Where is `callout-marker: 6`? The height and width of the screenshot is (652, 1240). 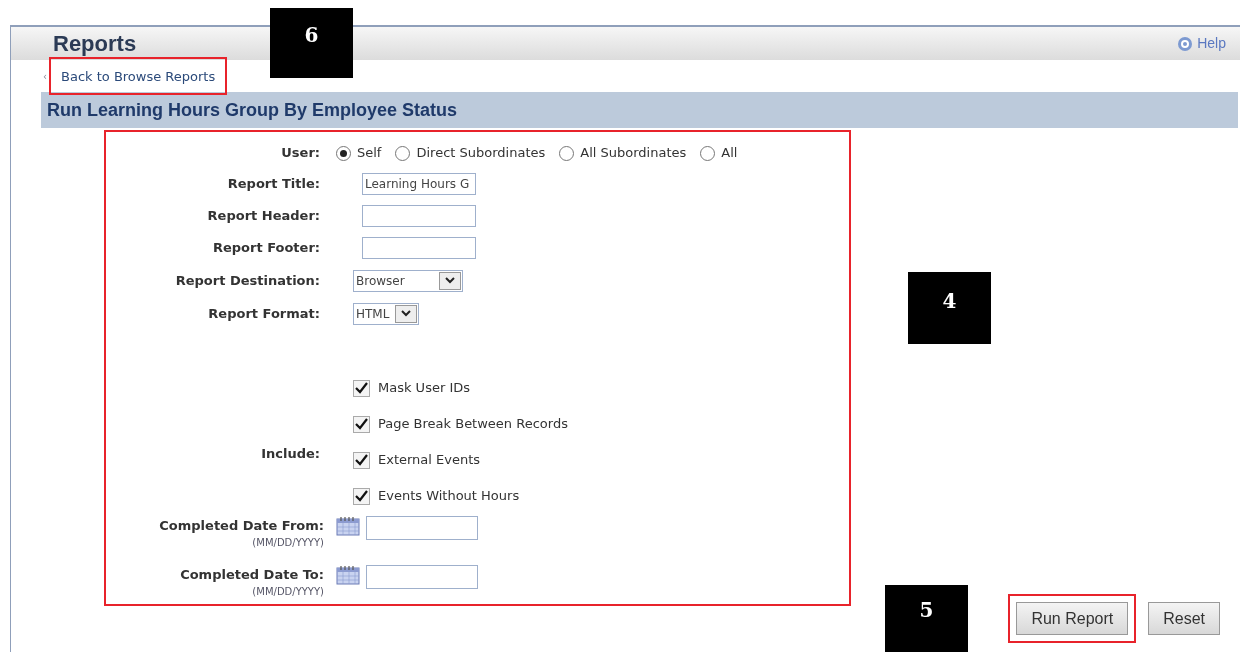
callout-marker: 6 is located at coordinates (311, 43).